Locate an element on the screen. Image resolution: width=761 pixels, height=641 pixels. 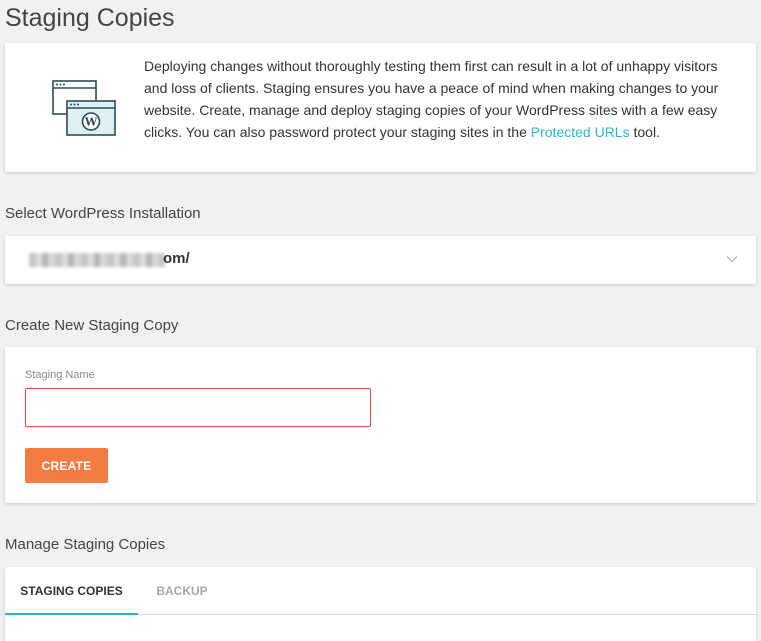
tabs-bar: STAGING COPIES BACKUP is located at coordinates (380, 591).